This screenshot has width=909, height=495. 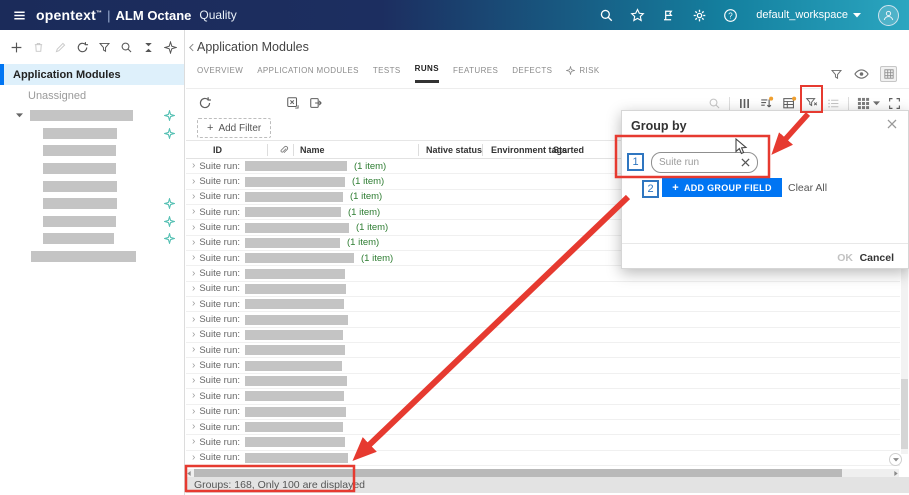 I want to click on avatar, so click(x=888, y=15).